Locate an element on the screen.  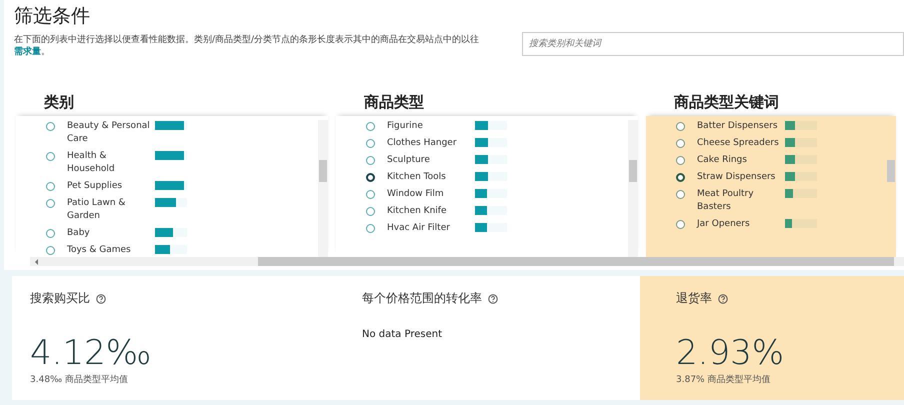
list-item-label: Kitchen Knife is located at coordinates (431, 211).